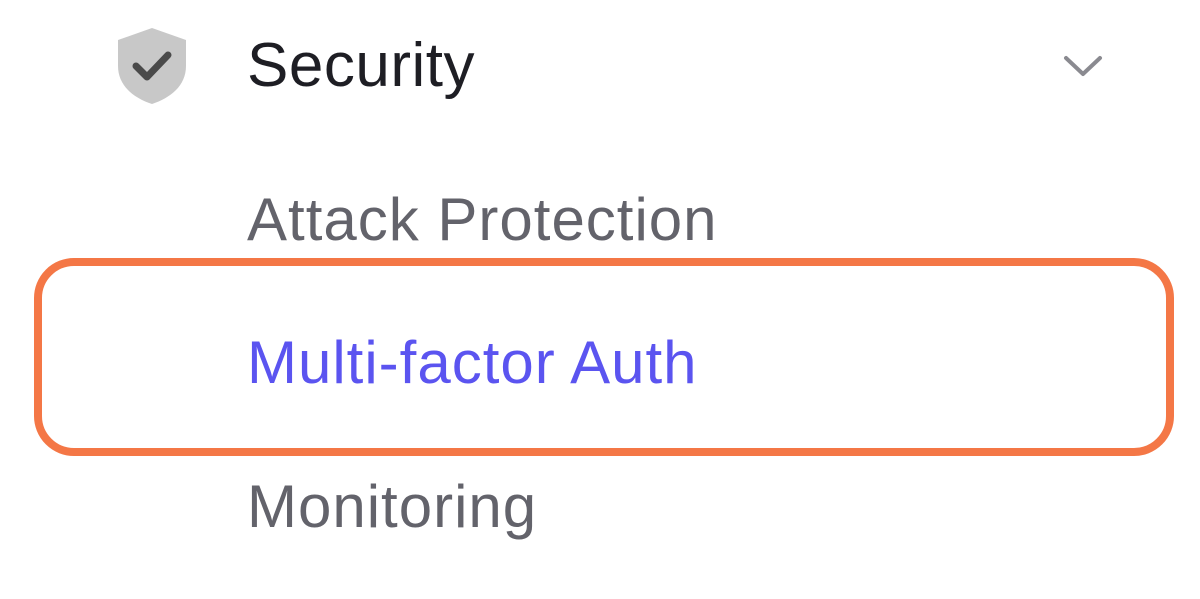  Describe the element at coordinates (482, 220) in the screenshot. I see `sidebar-item-attack-protection: Attack Protection` at that location.